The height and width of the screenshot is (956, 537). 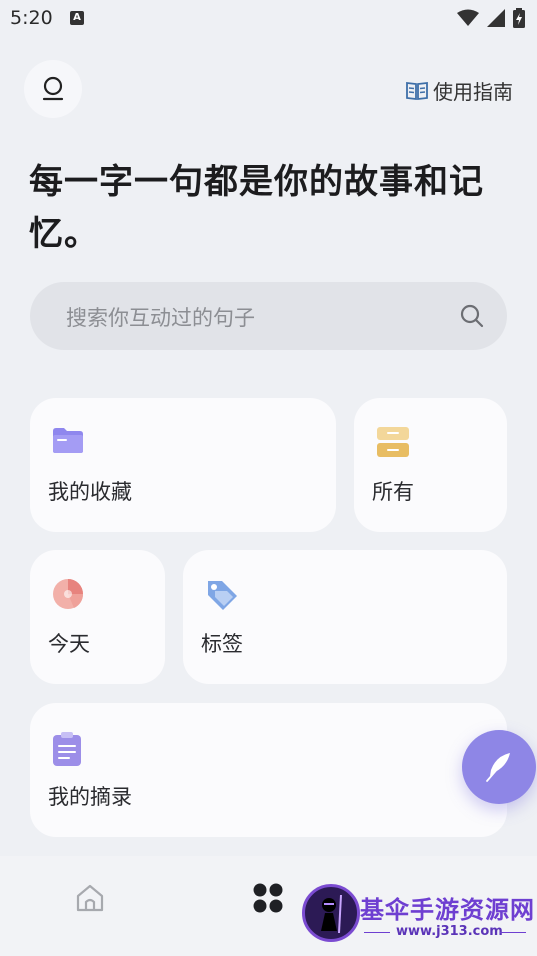 I want to click on watermark-rule-left, so click(x=377, y=932).